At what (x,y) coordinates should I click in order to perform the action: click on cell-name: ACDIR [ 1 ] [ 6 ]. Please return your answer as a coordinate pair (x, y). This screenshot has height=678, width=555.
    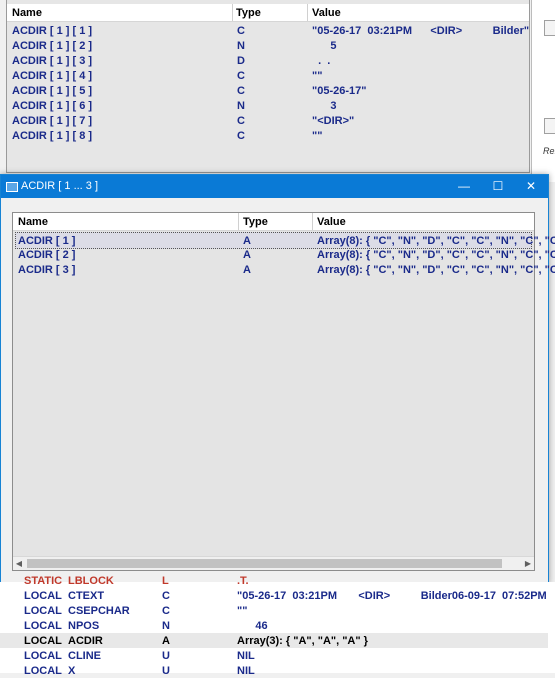
    Looking at the image, I should click on (52, 106).